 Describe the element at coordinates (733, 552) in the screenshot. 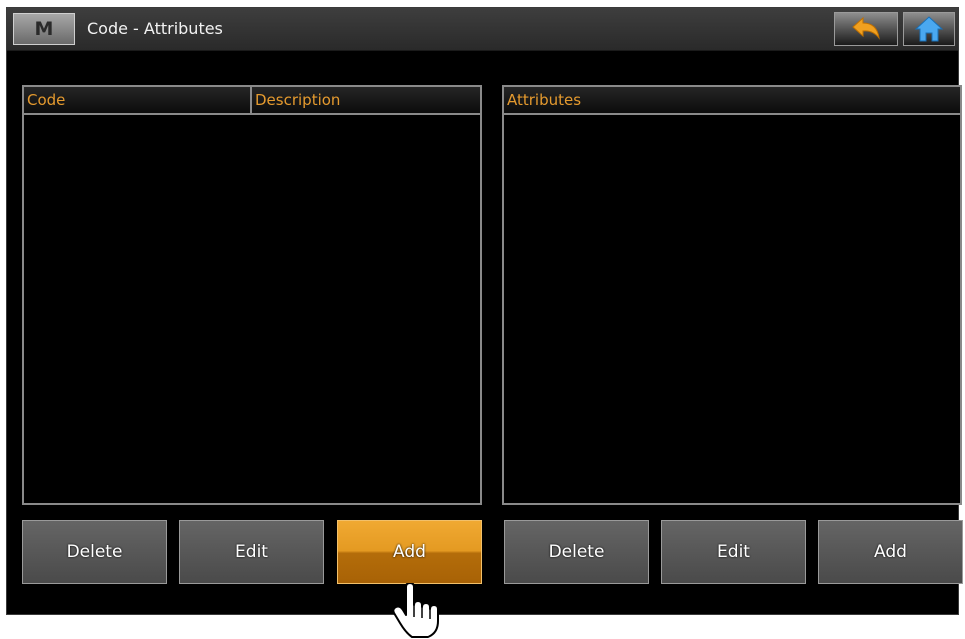

I see `edit-attribute-button: Edit` at that location.